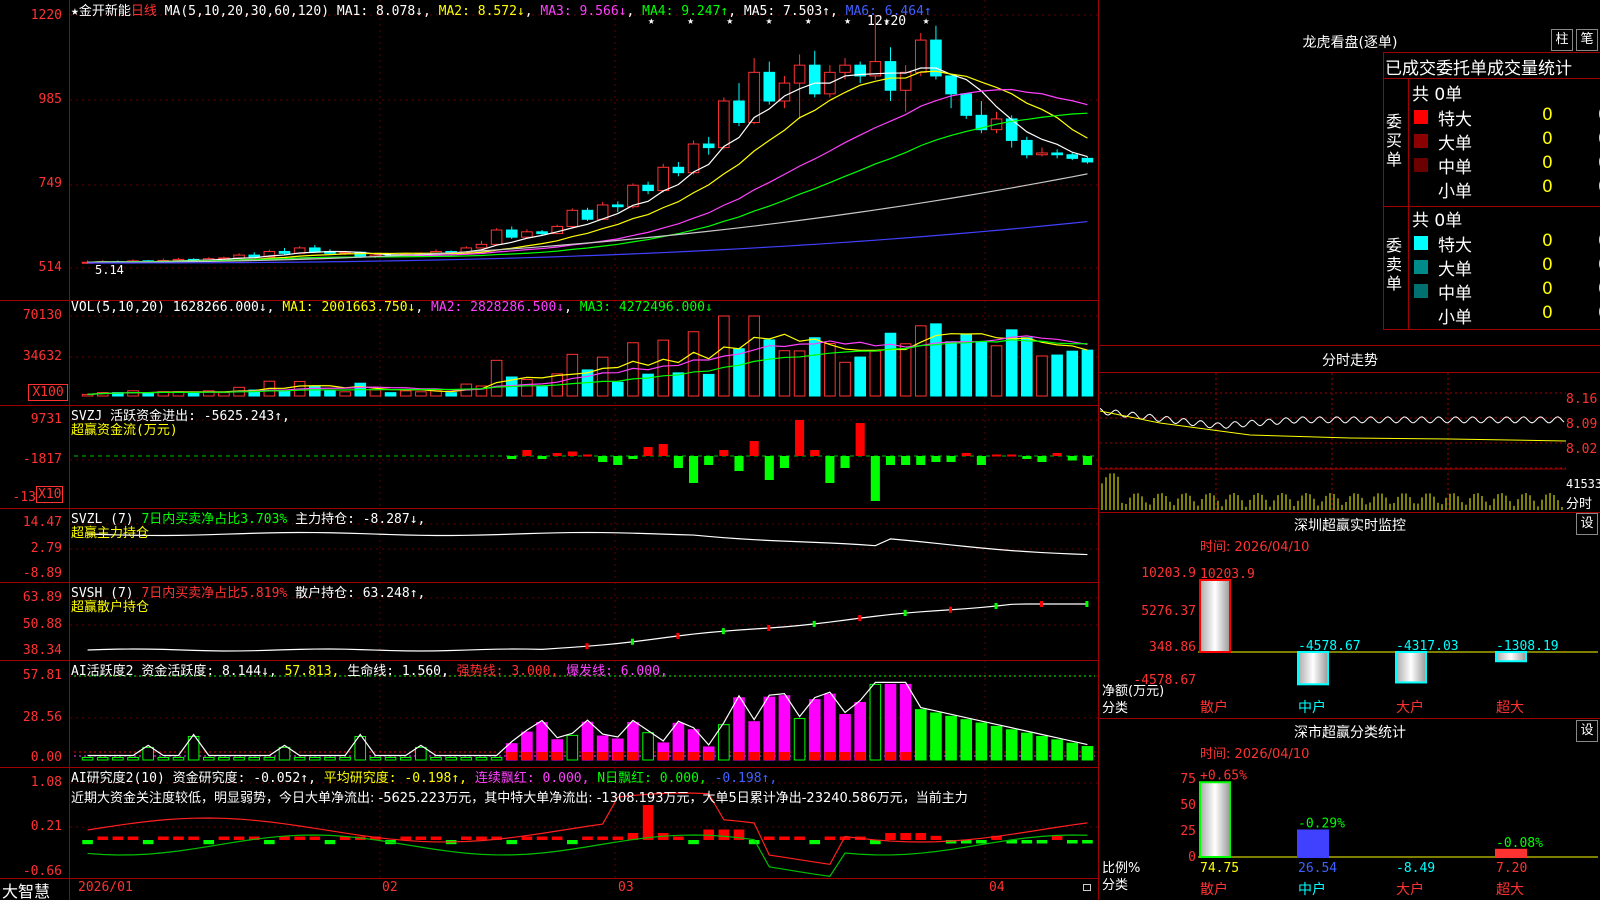  What do you see at coordinates (652, 778) in the screenshot?
I see `ai2-v4: N日飘红: 0.000,` at bounding box center [652, 778].